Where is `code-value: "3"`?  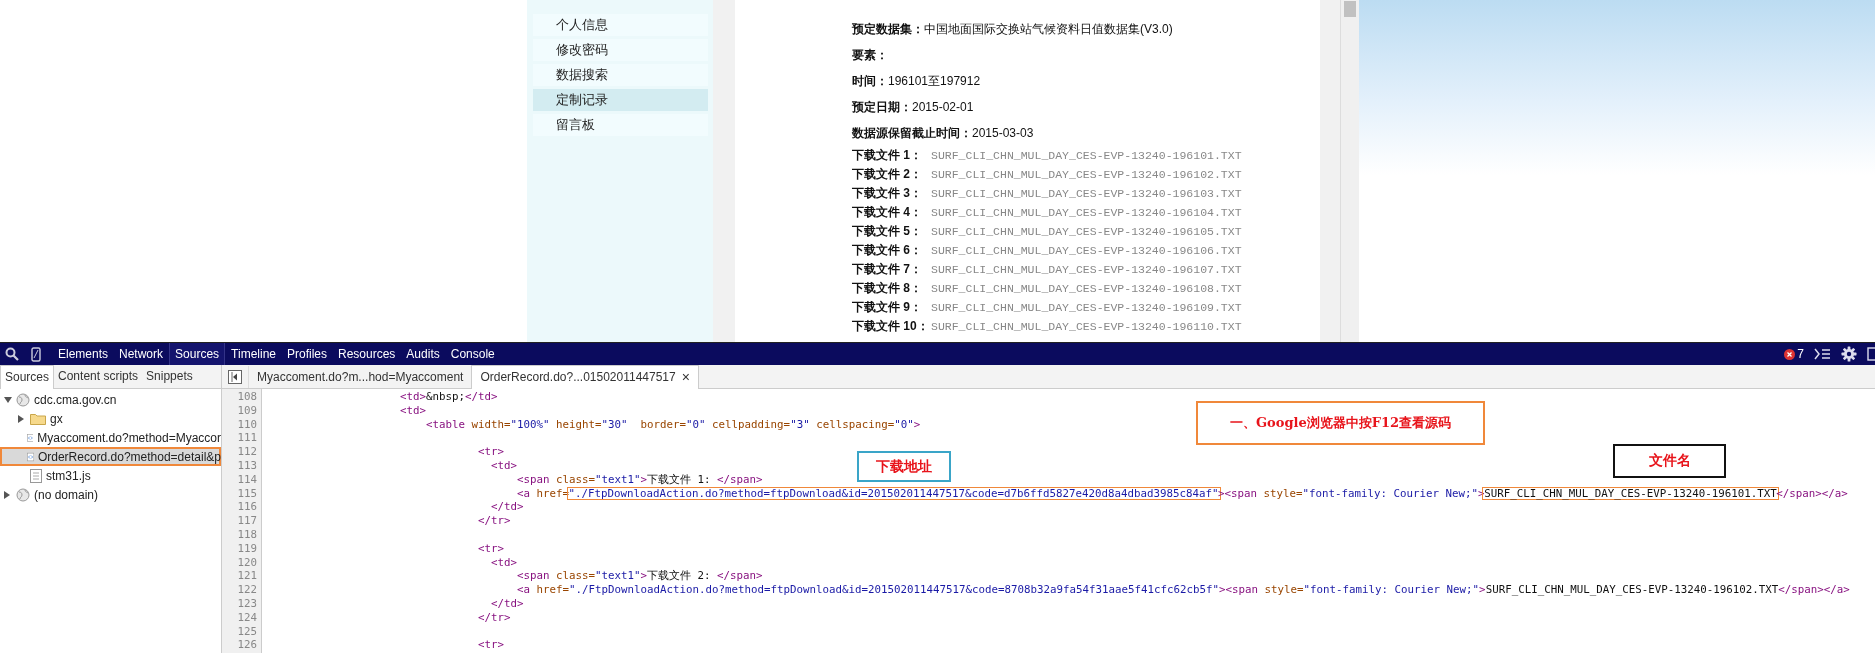 code-value: "3" is located at coordinates (800, 424).